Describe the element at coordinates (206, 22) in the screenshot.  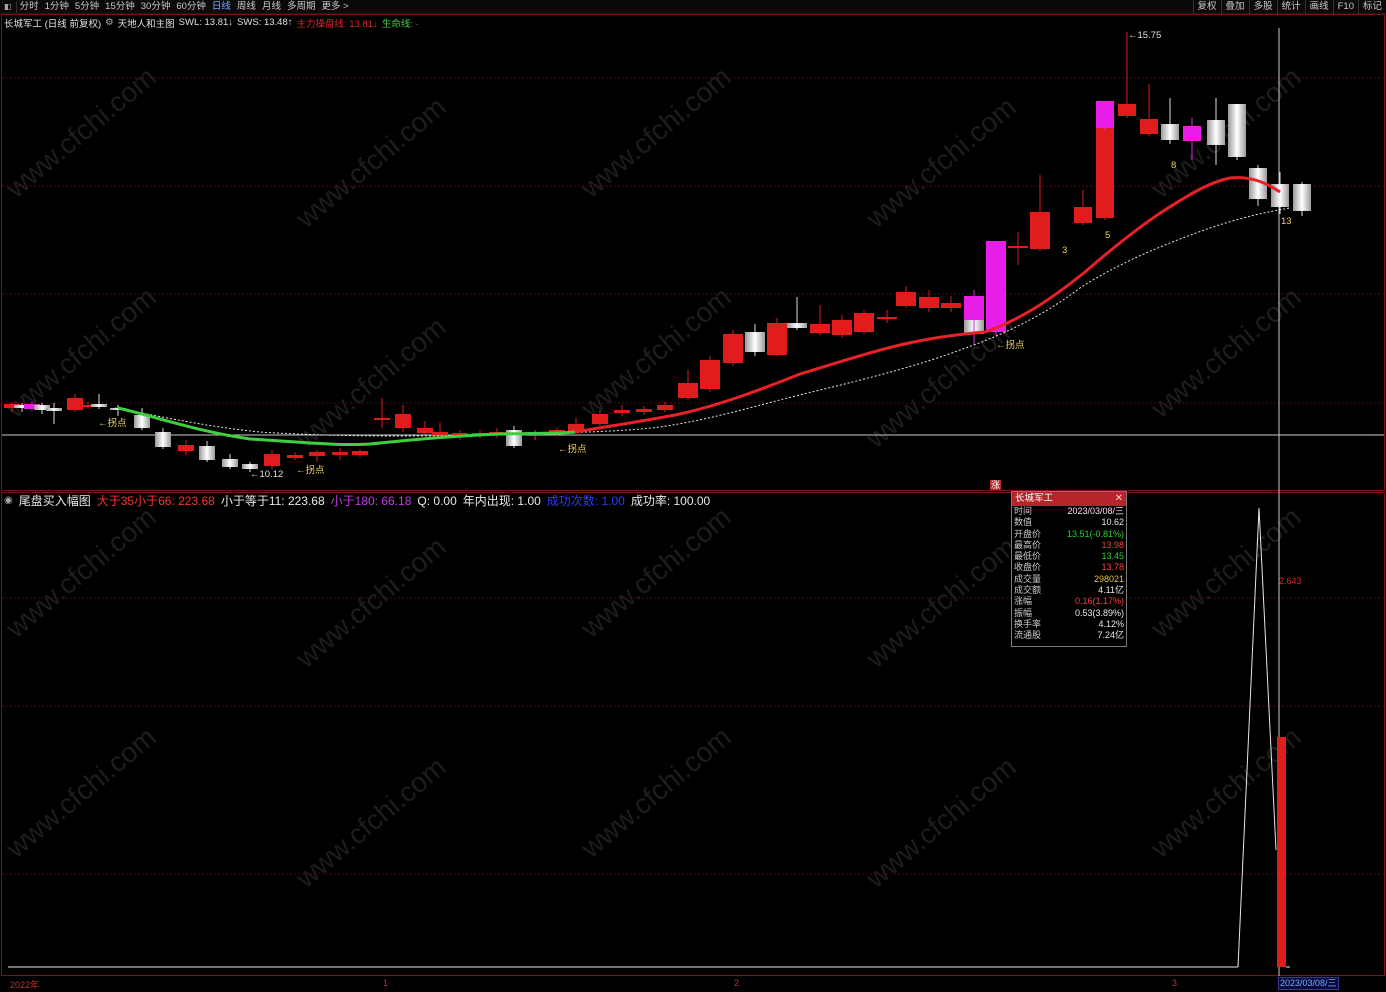
I see `swl-value: SWL: 13.81↓` at that location.